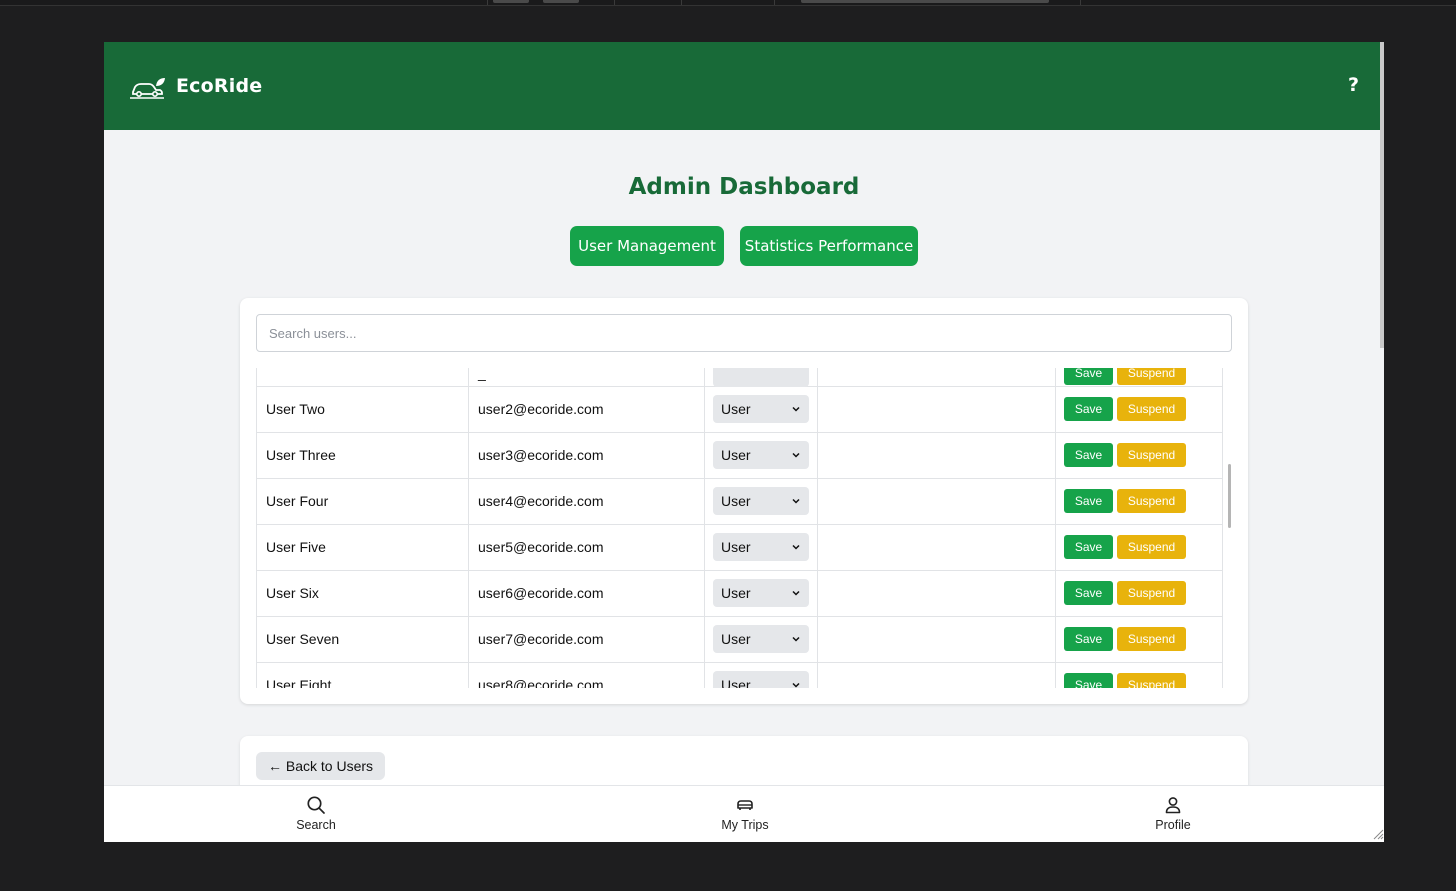  I want to click on user-email: user8@ecoride.com, so click(586, 675).